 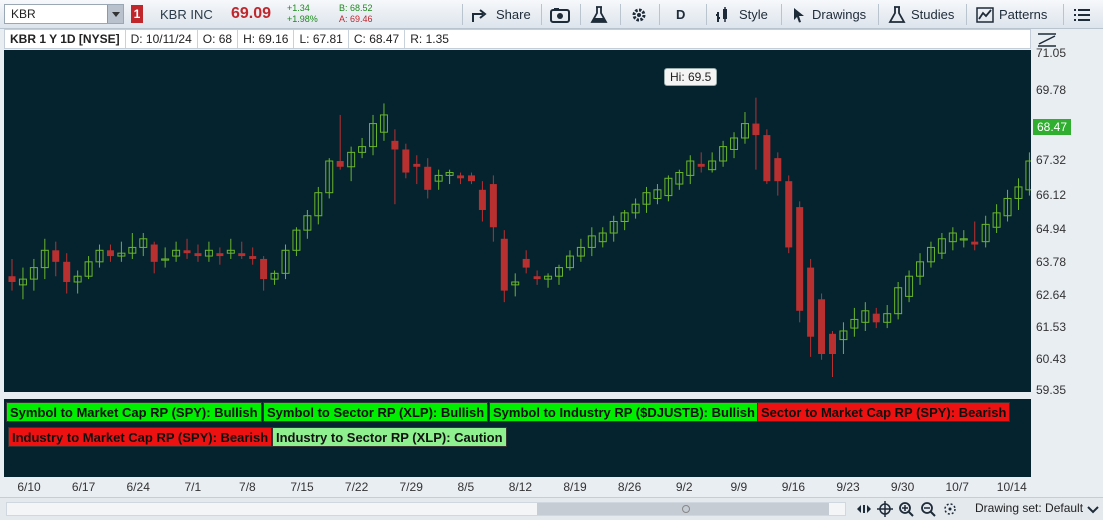 What do you see at coordinates (429, 39) in the screenshot?
I see `bar-range: R: 1.35` at bounding box center [429, 39].